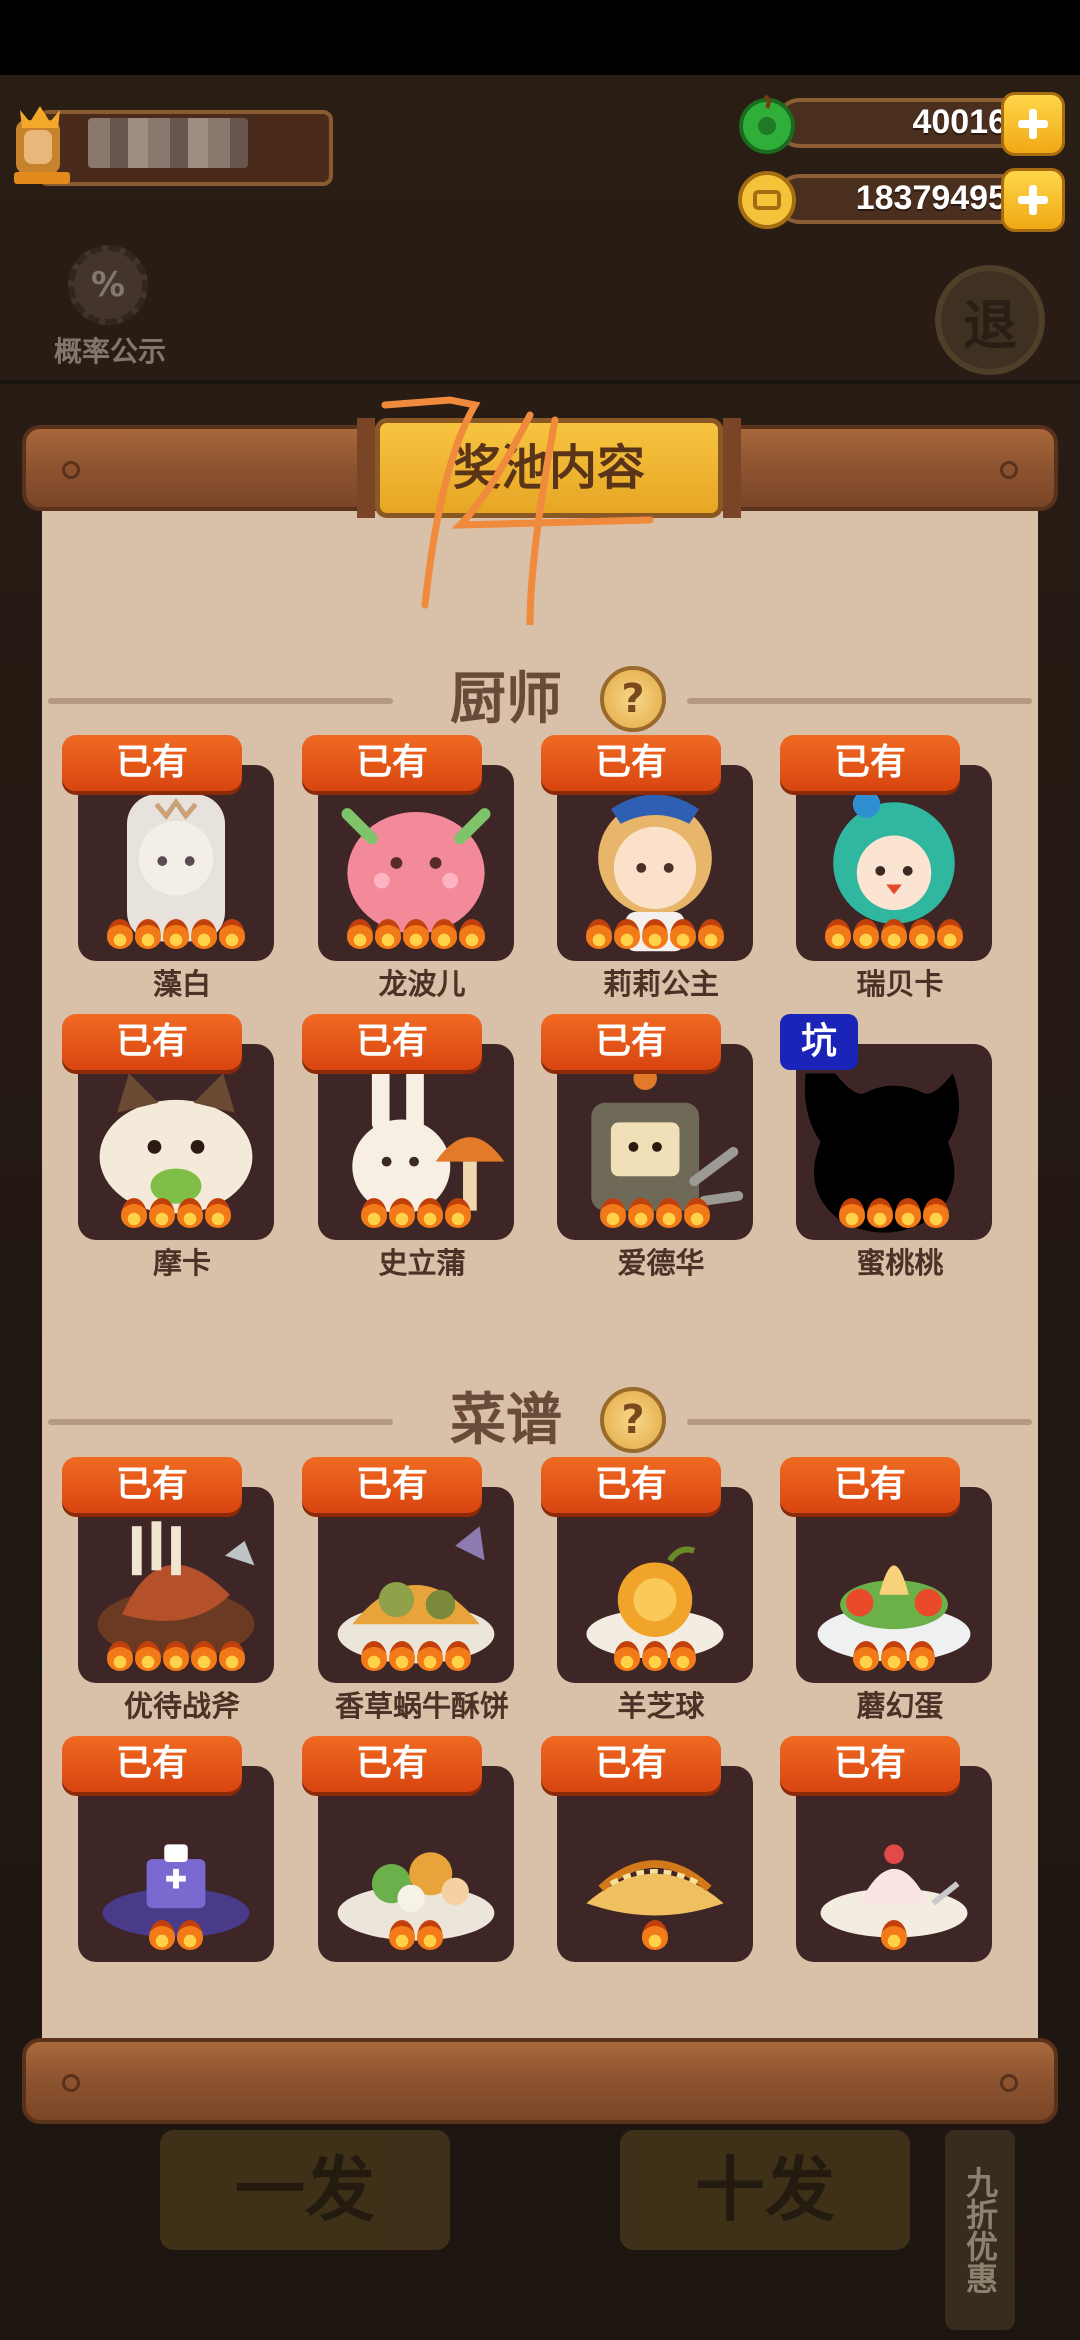 The height and width of the screenshot is (2340, 1080). What do you see at coordinates (767, 124) in the screenshot?
I see `jade-icon` at bounding box center [767, 124].